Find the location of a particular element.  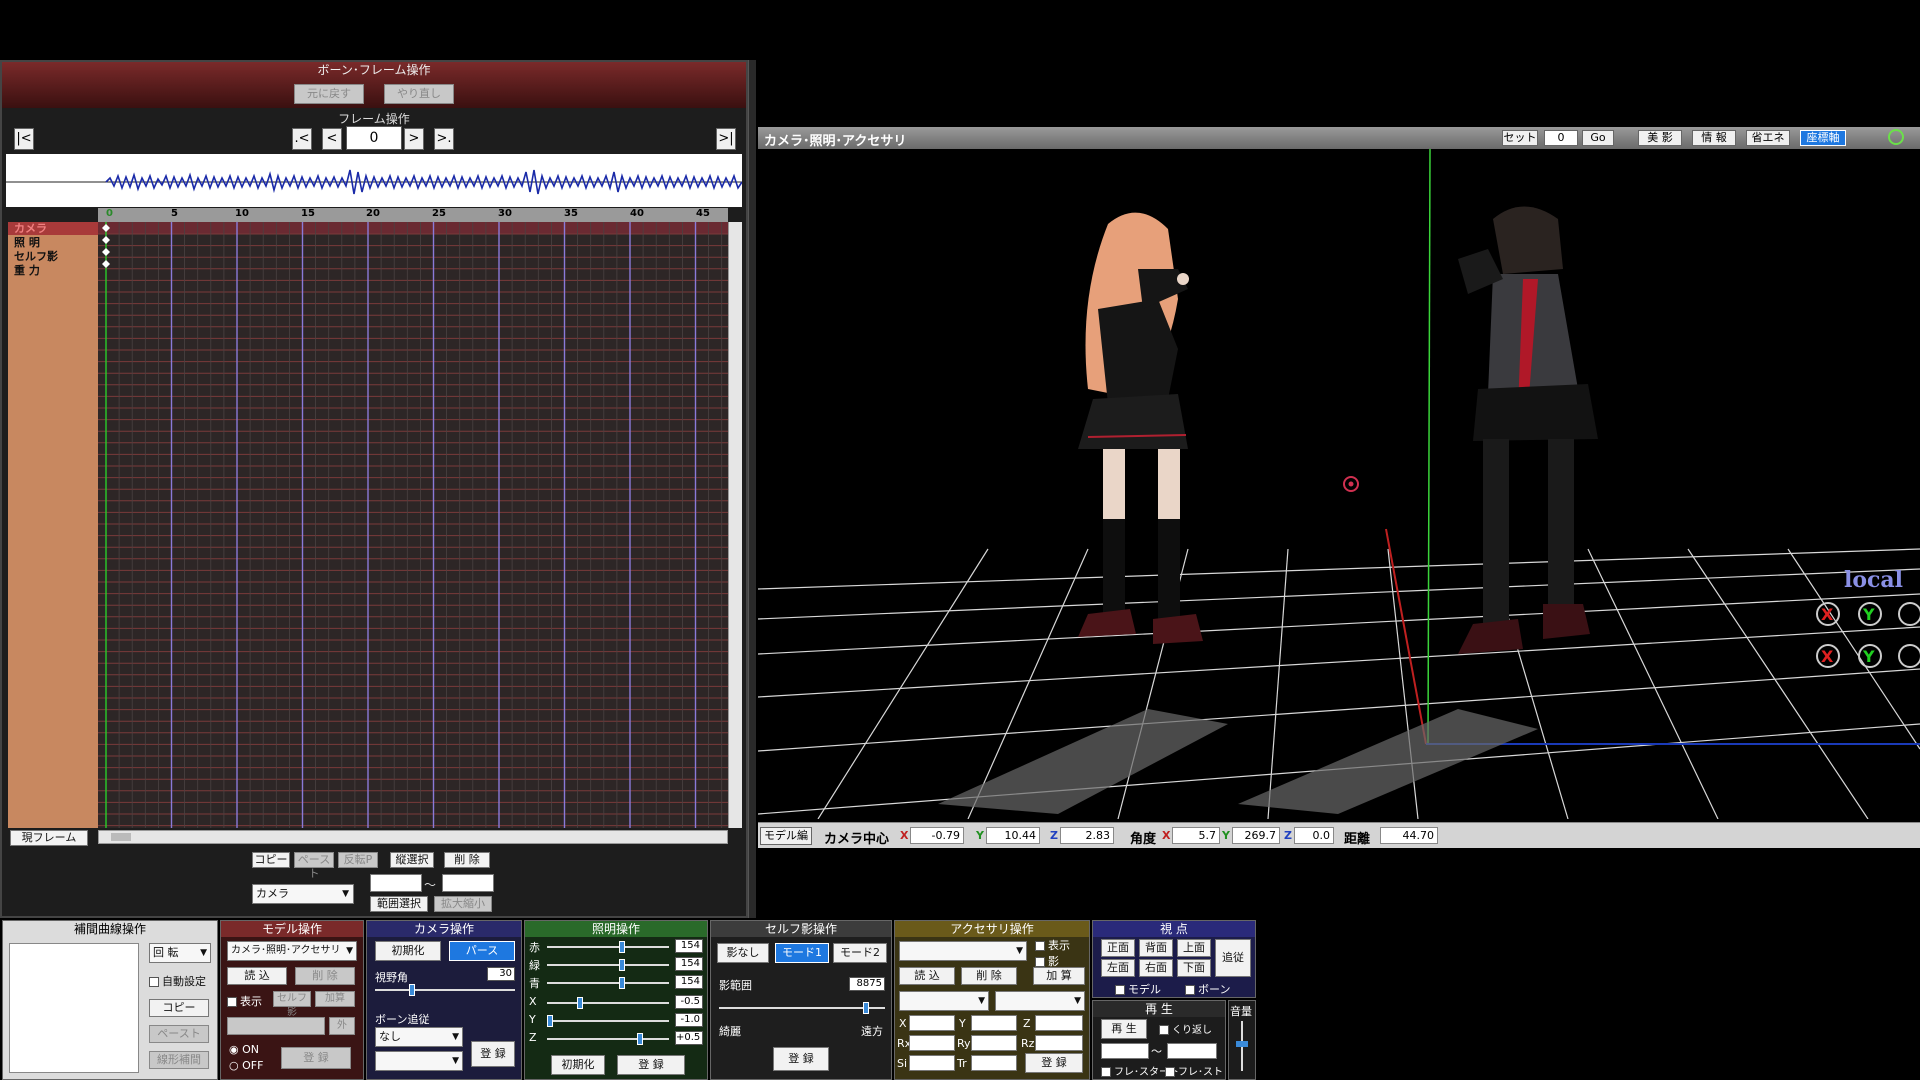

prev-key-button: .< is located at coordinates (302, 139).